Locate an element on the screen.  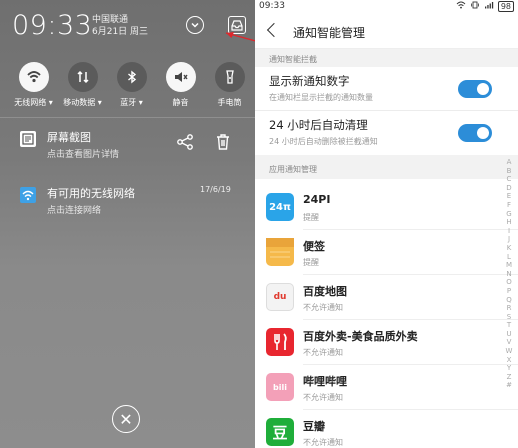
app-row-notes: 便签 提醒 is located at coordinates (386, 252).